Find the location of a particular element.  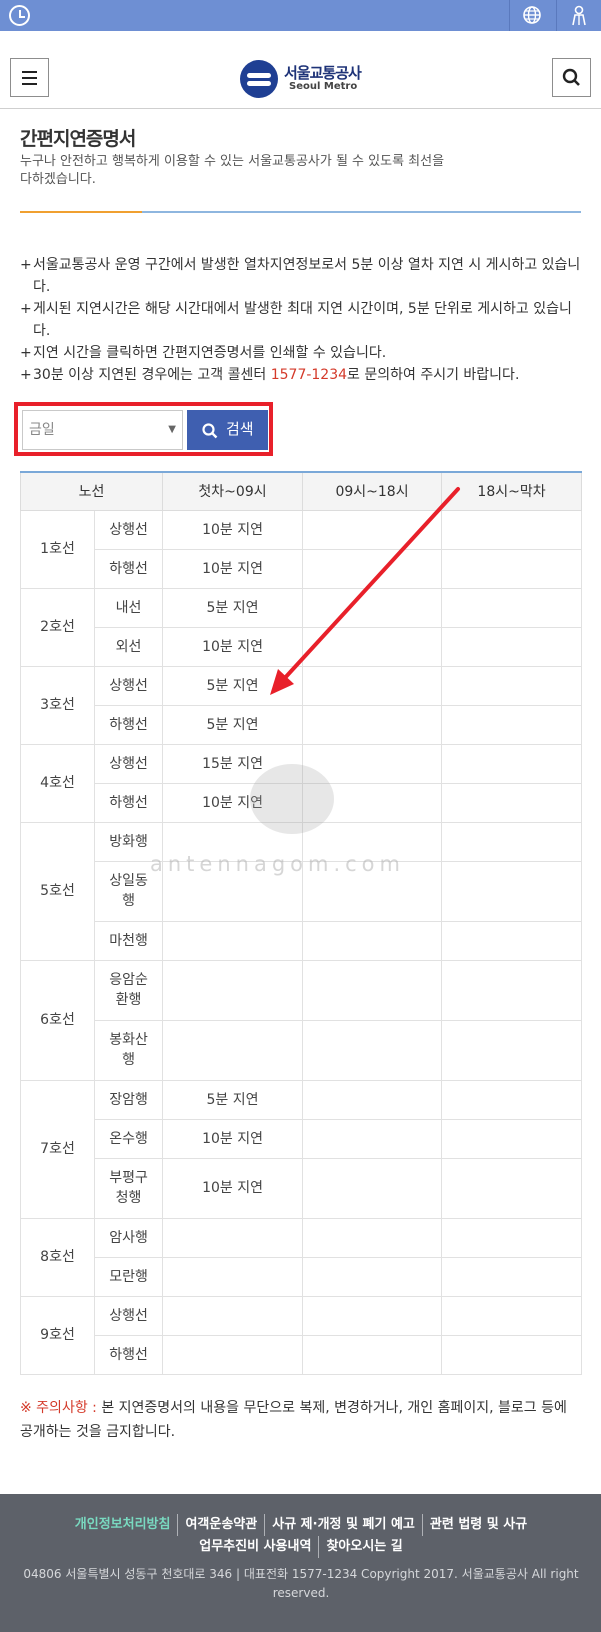

caution-label: ※ 주의사항 : is located at coordinates (58, 1408).